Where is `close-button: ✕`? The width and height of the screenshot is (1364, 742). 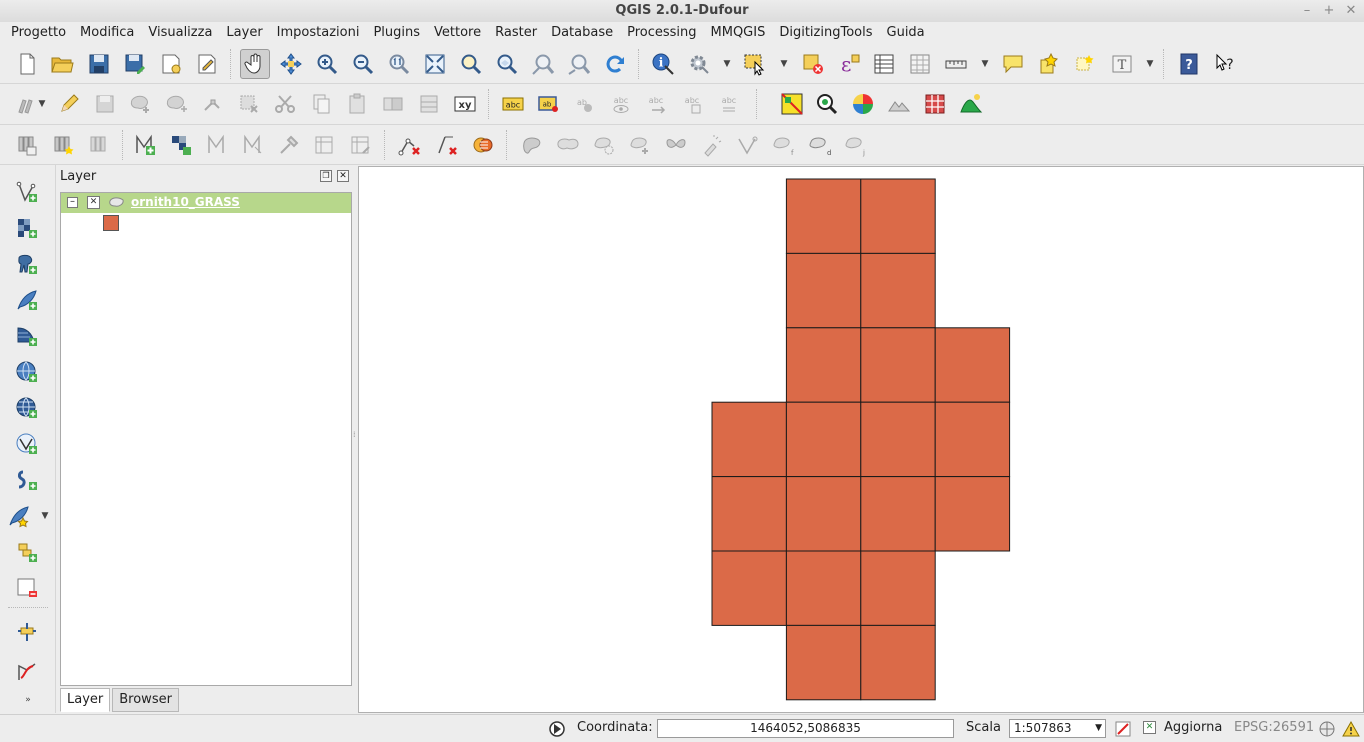
close-button: ✕ is located at coordinates (1351, 11).